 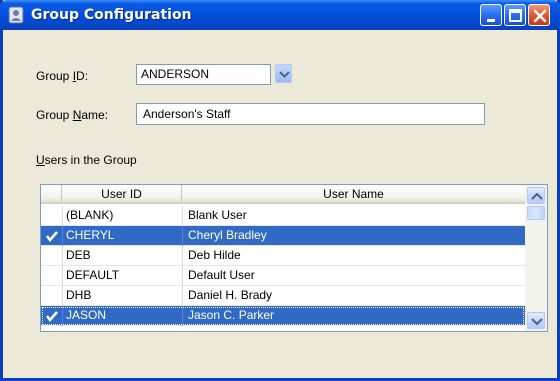 I want to click on user-name-cell: Cheryl Bradley, so click(x=227, y=235).